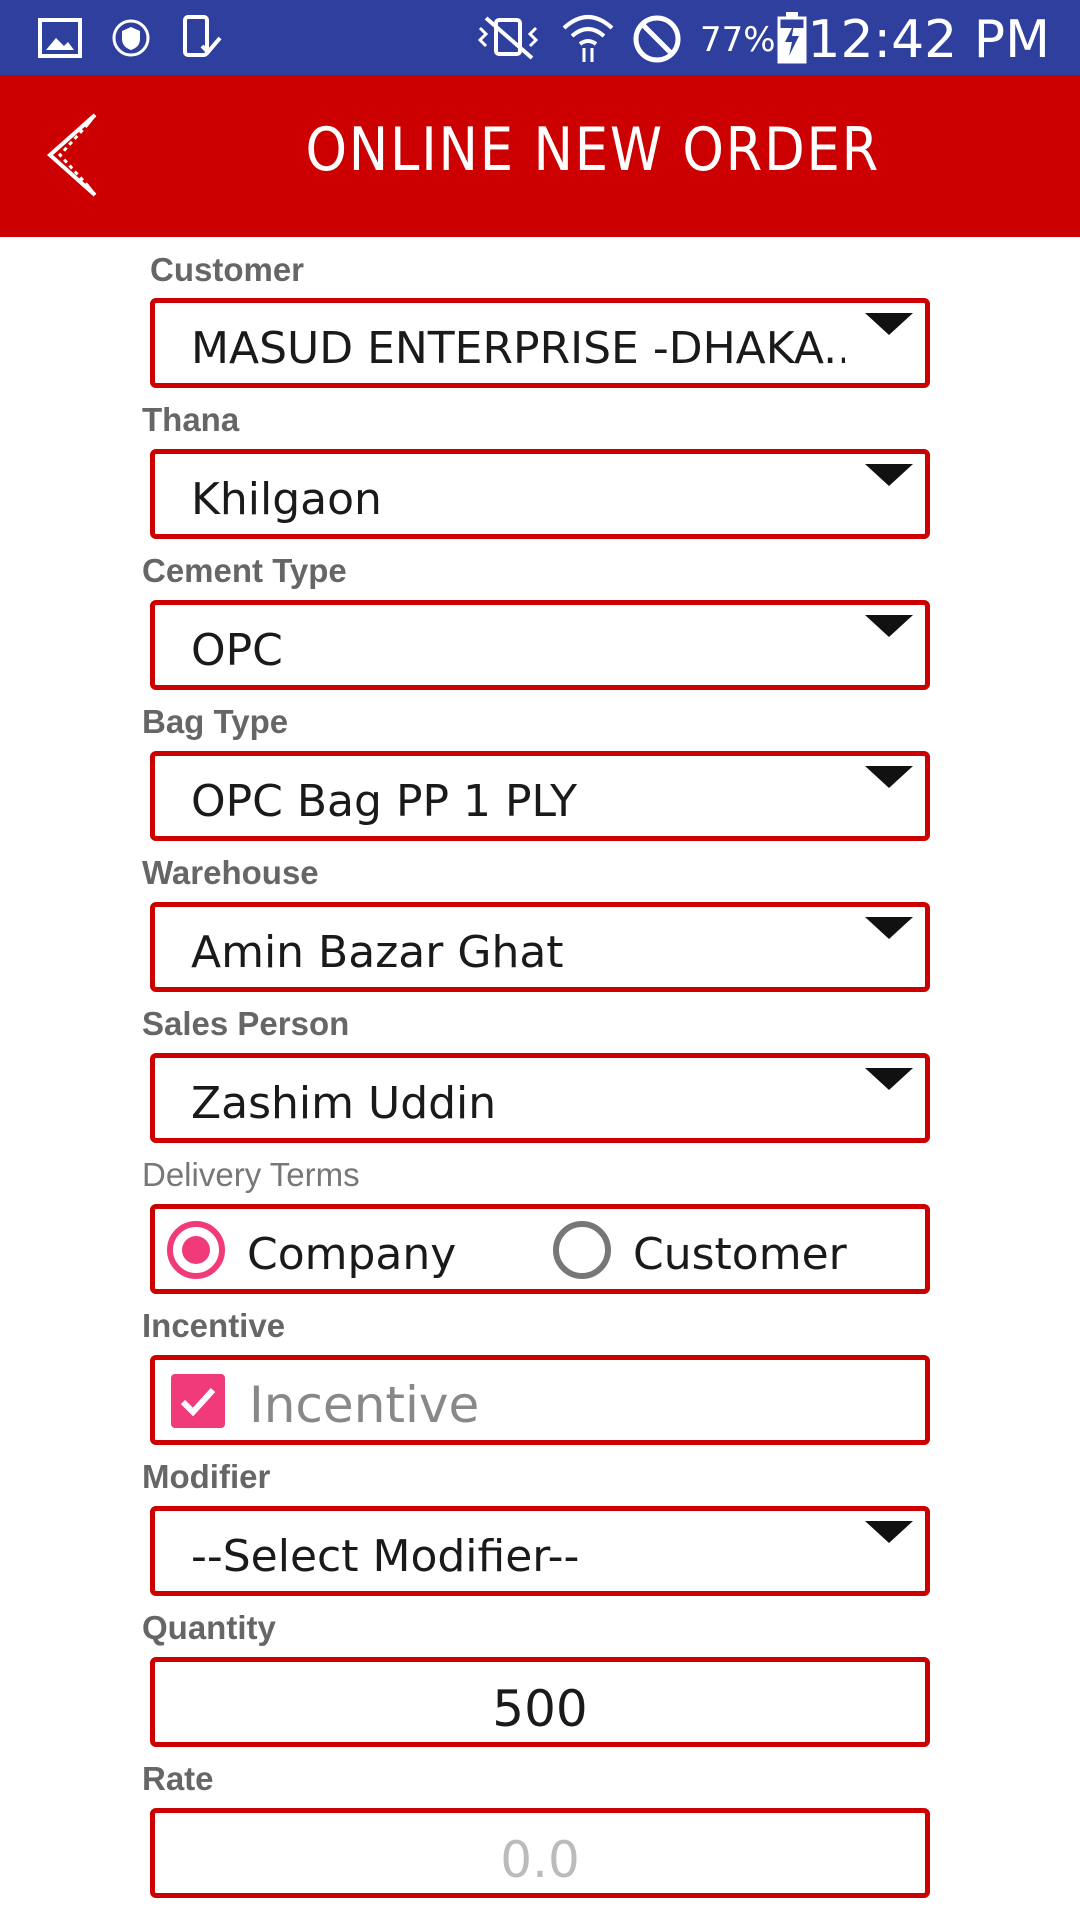 Image resolution: width=1080 pixels, height=1920 pixels. I want to click on incentive-checkbox-label: Incentive, so click(364, 1405).